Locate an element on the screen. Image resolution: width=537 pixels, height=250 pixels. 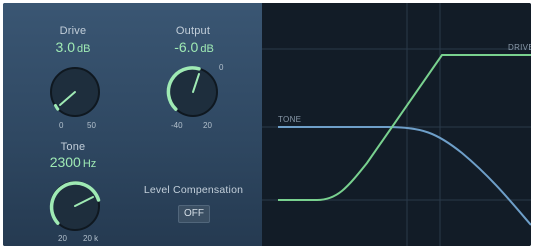
tone-knob is located at coordinates (75, 206).